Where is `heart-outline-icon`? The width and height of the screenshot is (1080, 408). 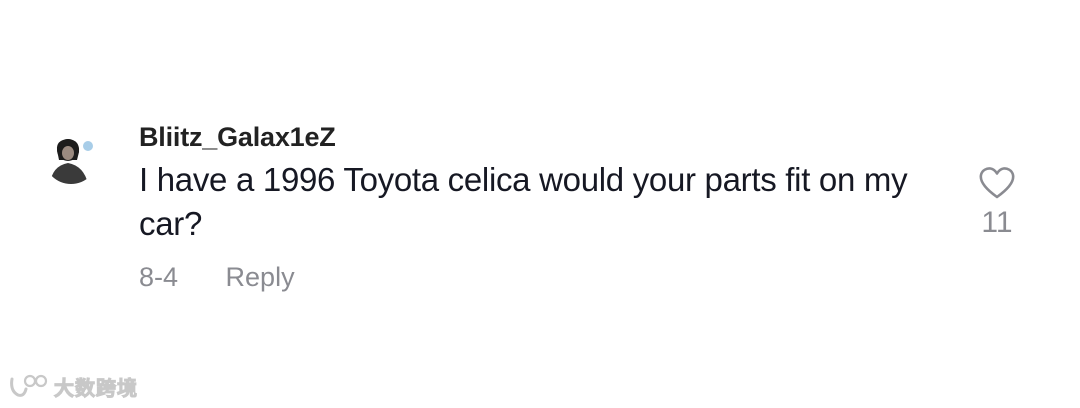
heart-outline-icon is located at coordinates (997, 183).